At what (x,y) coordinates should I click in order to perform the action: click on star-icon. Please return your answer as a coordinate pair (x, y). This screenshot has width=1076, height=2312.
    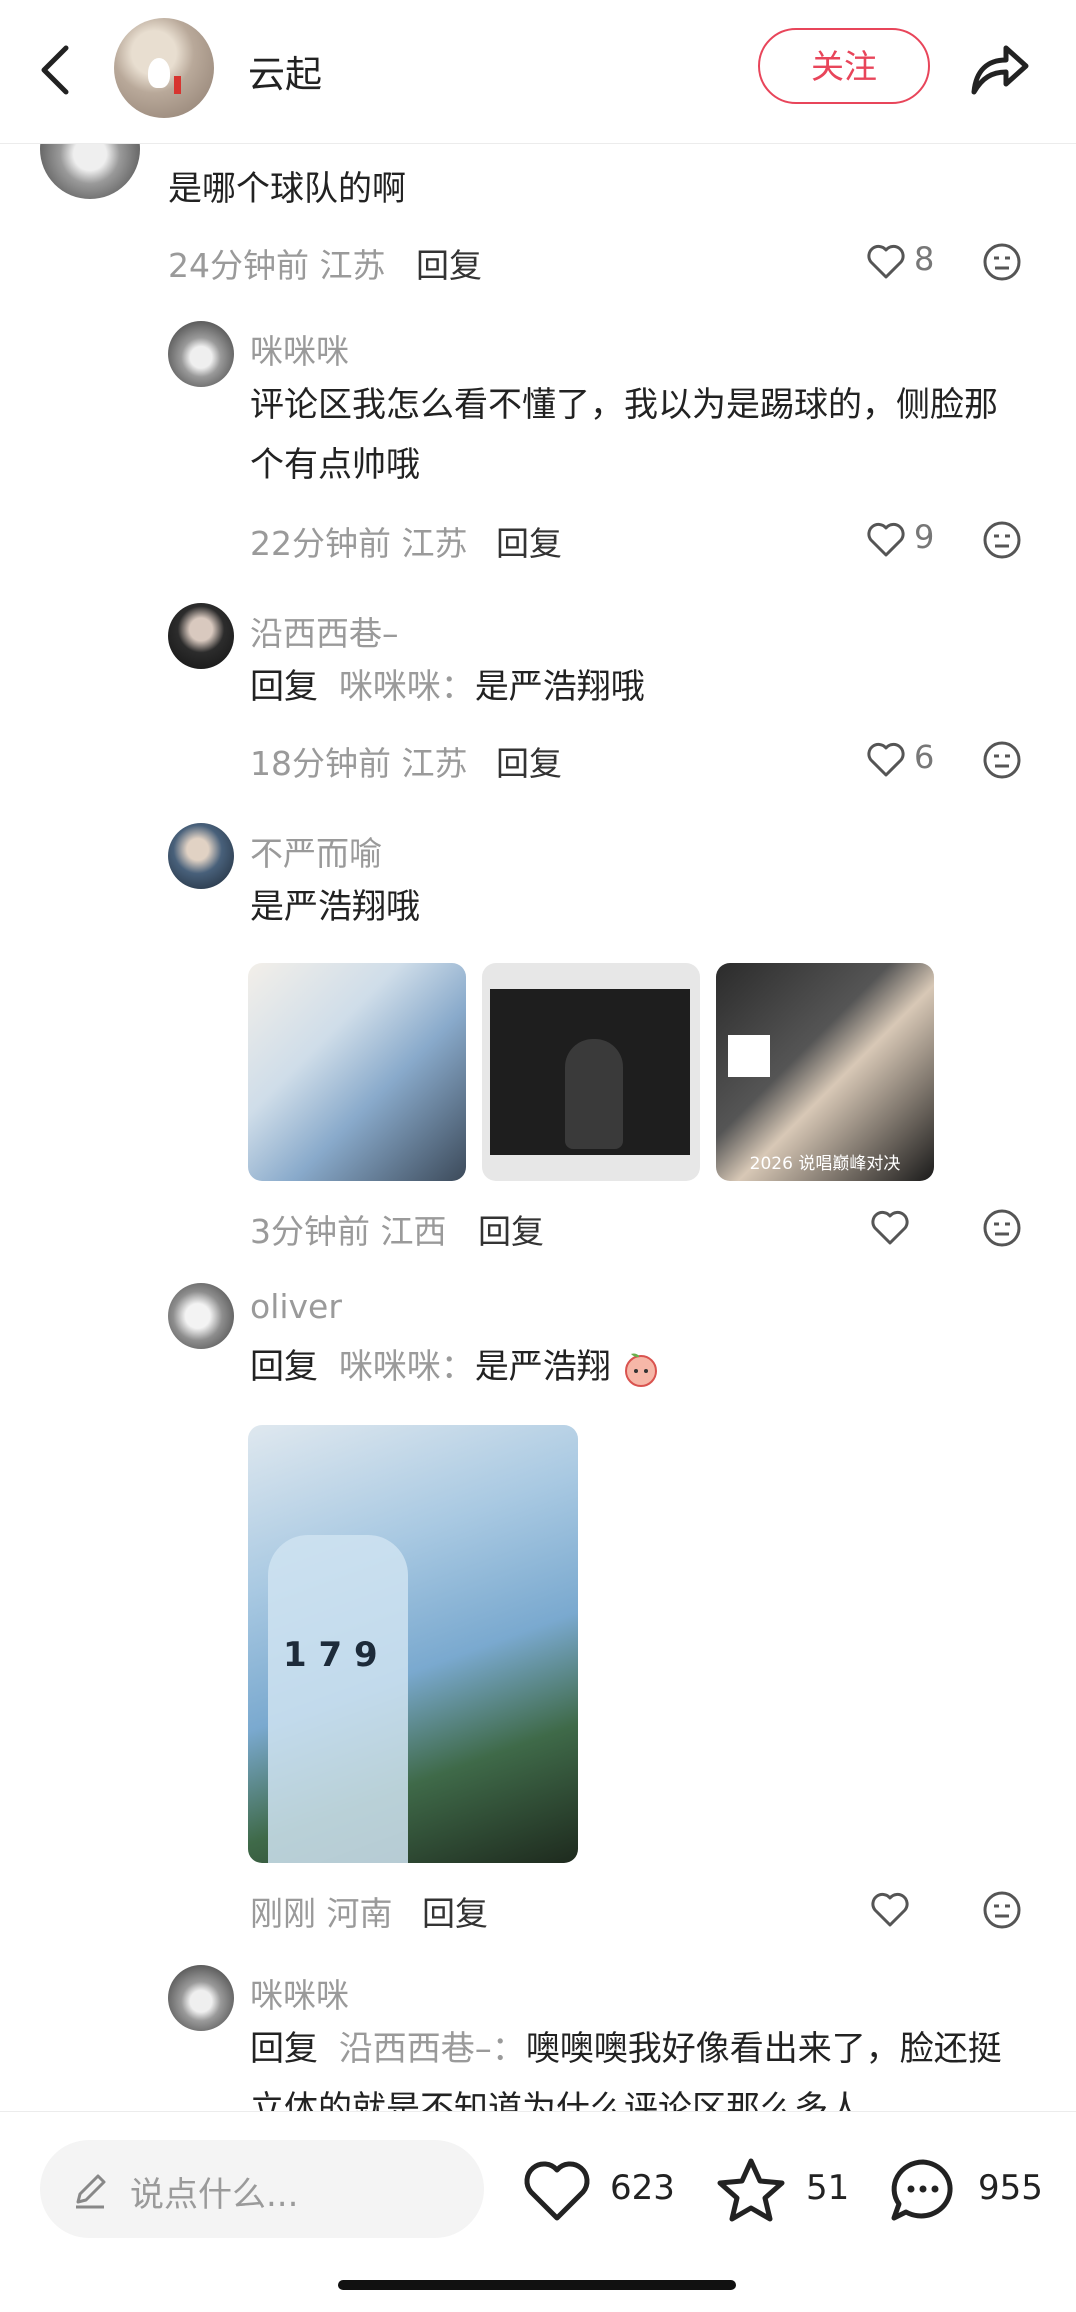
    Looking at the image, I should click on (751, 2189).